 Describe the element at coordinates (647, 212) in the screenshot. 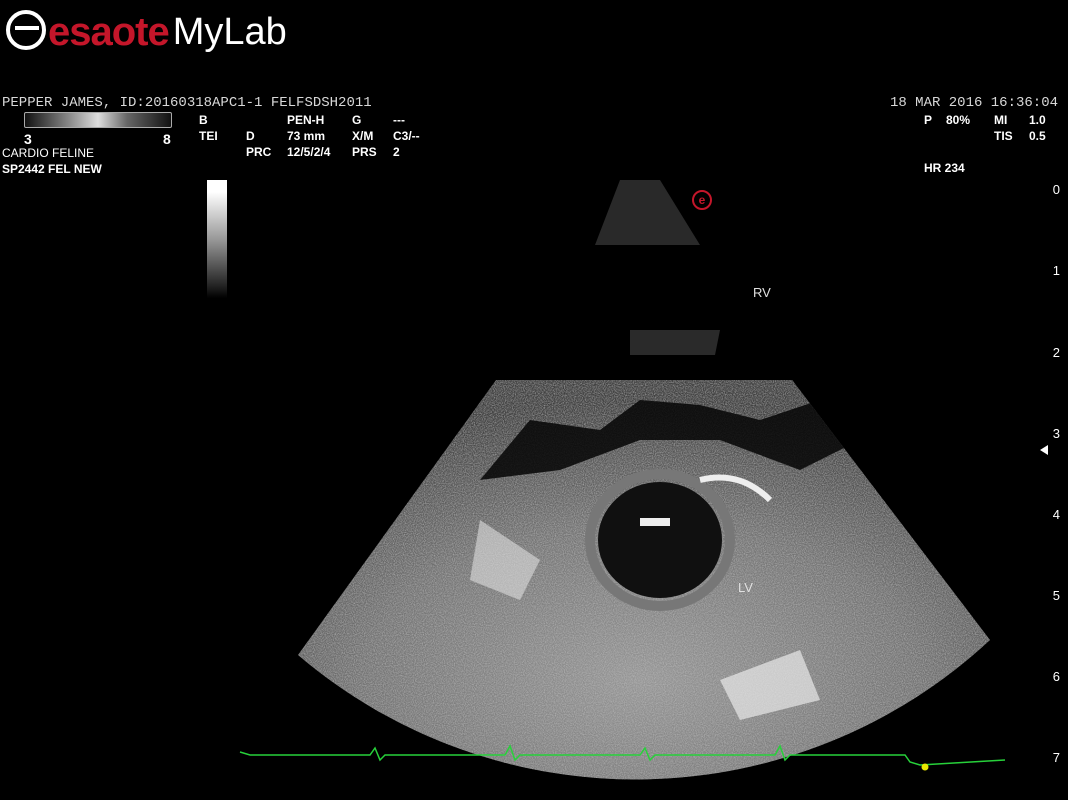

I see `near-field` at that location.